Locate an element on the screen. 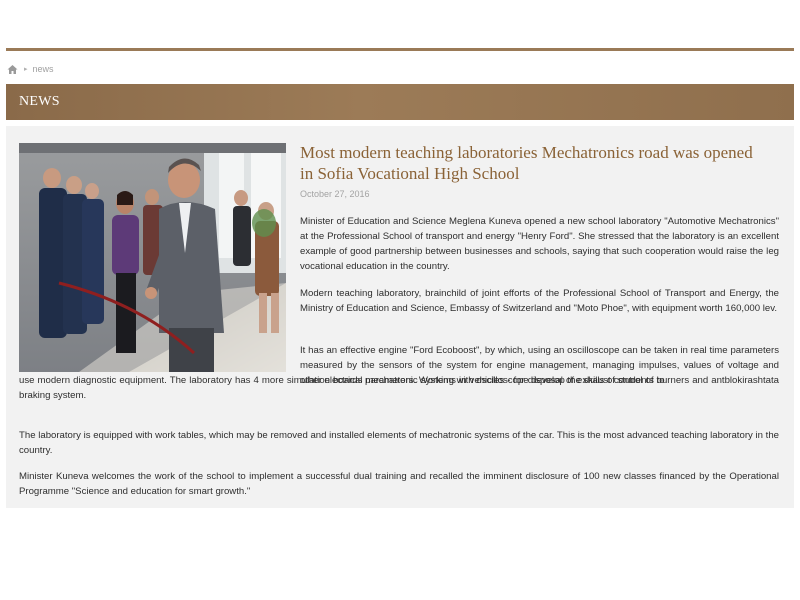 The height and width of the screenshot is (600, 800). breadcrumb: ▸ news is located at coordinates (30, 69).